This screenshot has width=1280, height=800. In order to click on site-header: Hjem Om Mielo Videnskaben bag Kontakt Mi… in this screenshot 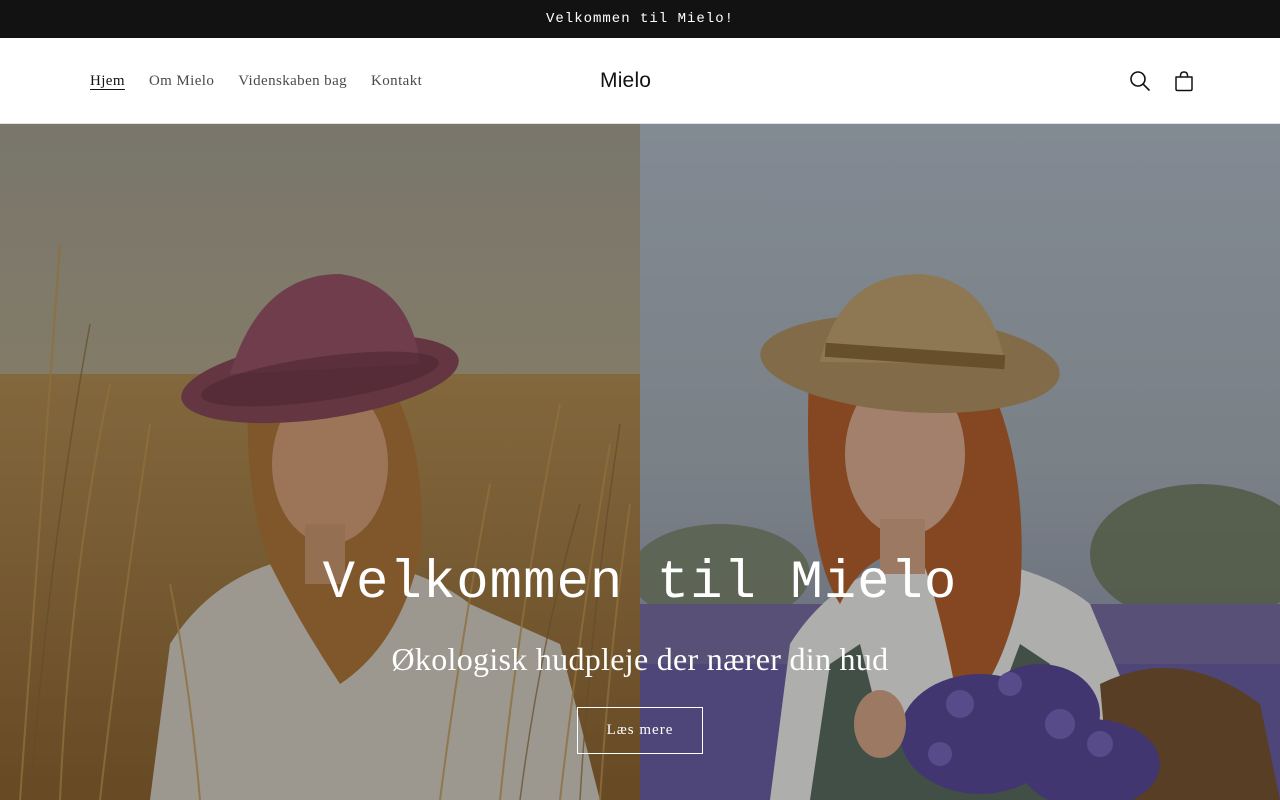, I will do `click(640, 81)`.